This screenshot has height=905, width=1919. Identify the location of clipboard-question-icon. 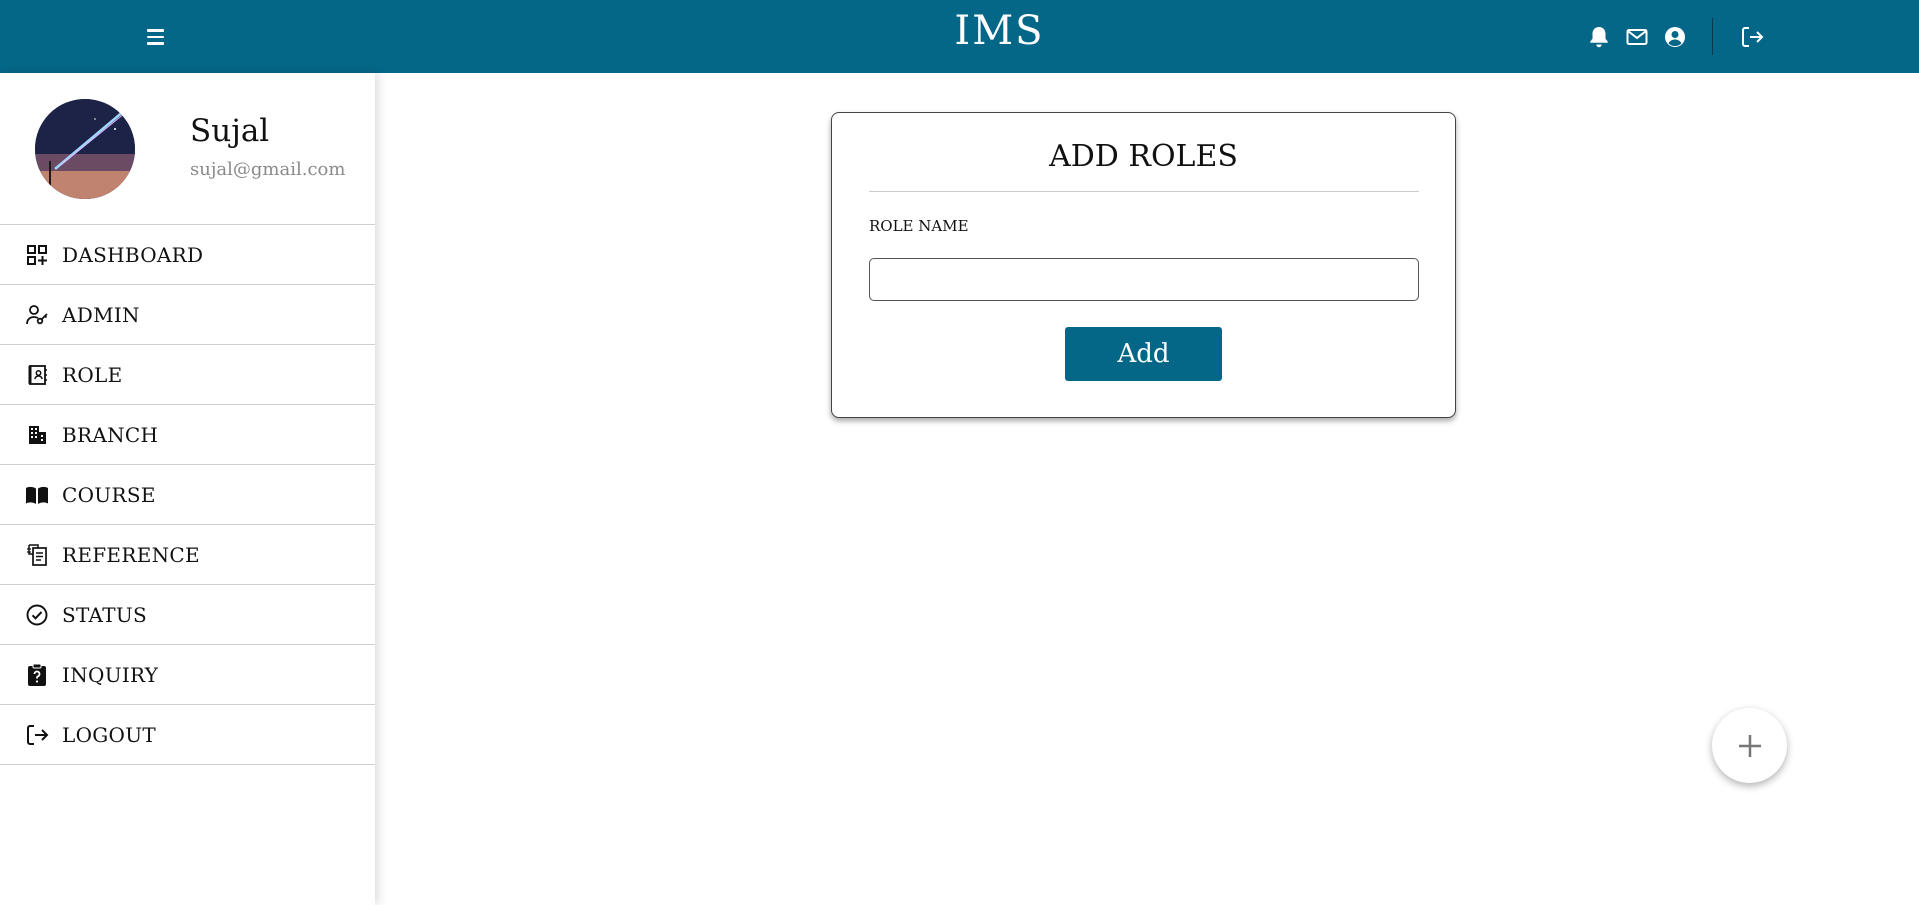
(37, 675).